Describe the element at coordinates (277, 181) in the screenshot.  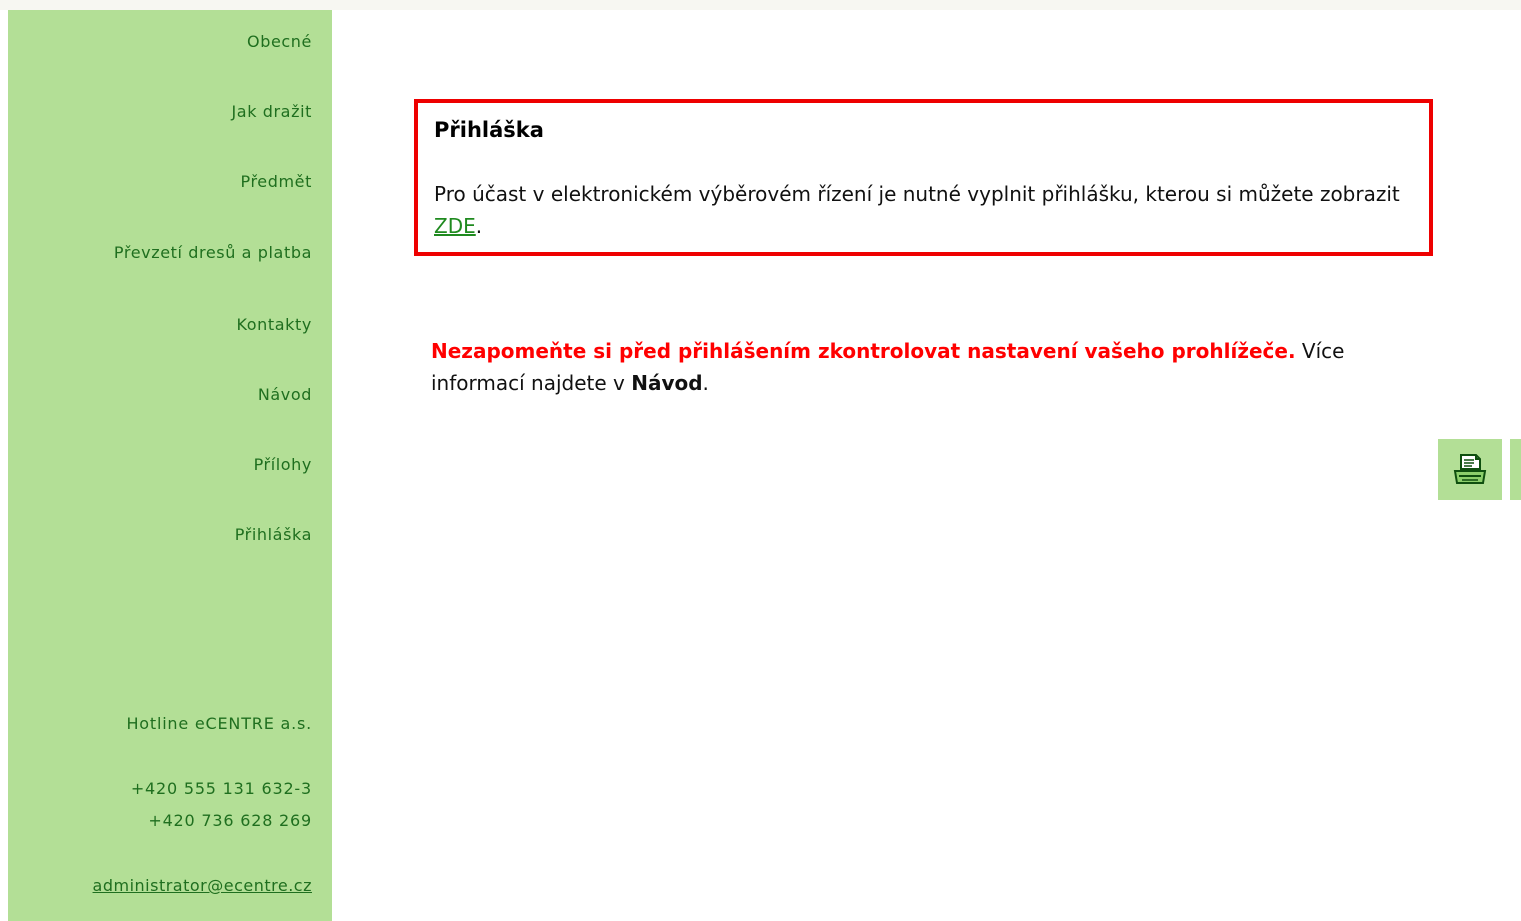
I see `sidebar-item-predmet: Předmět` at that location.